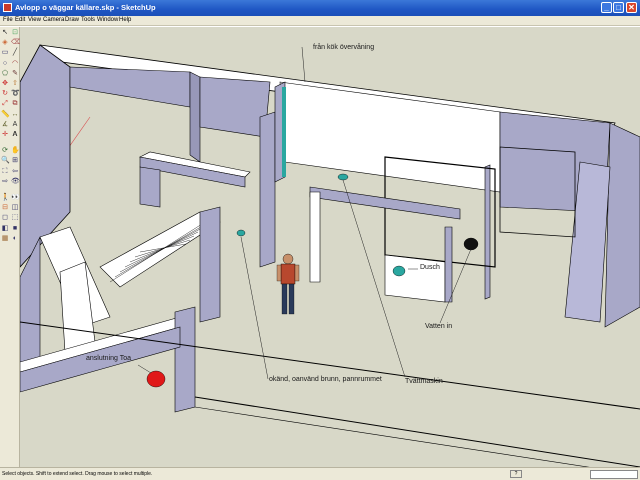 This screenshot has height=480, width=640. I want to click on 3d-text-icon: 𝐀, so click(15, 135).